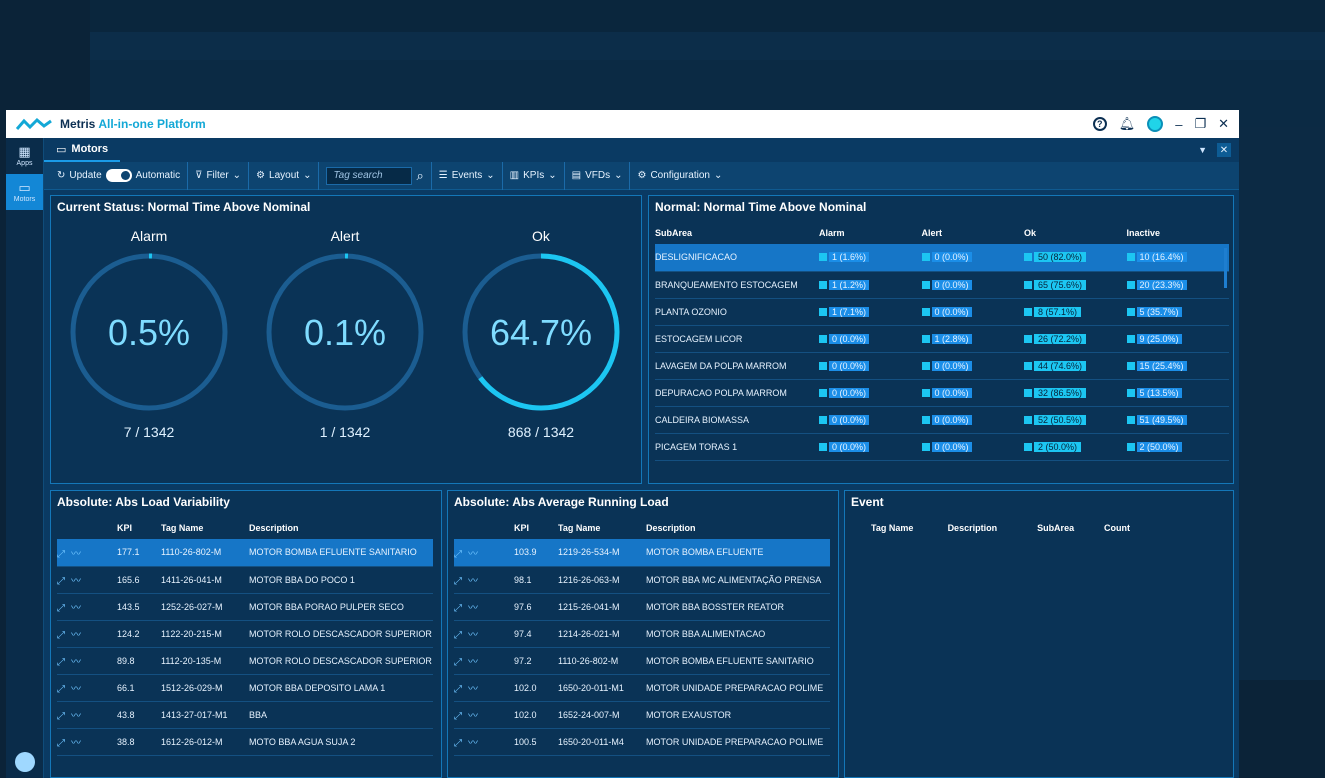 The image size is (1325, 778). What do you see at coordinates (642, 553) in the screenshot?
I see `table-row: ⤢〰 103.9 1219-26-534-M MOTOR BOMBA EFLUENTE` at bounding box center [642, 553].